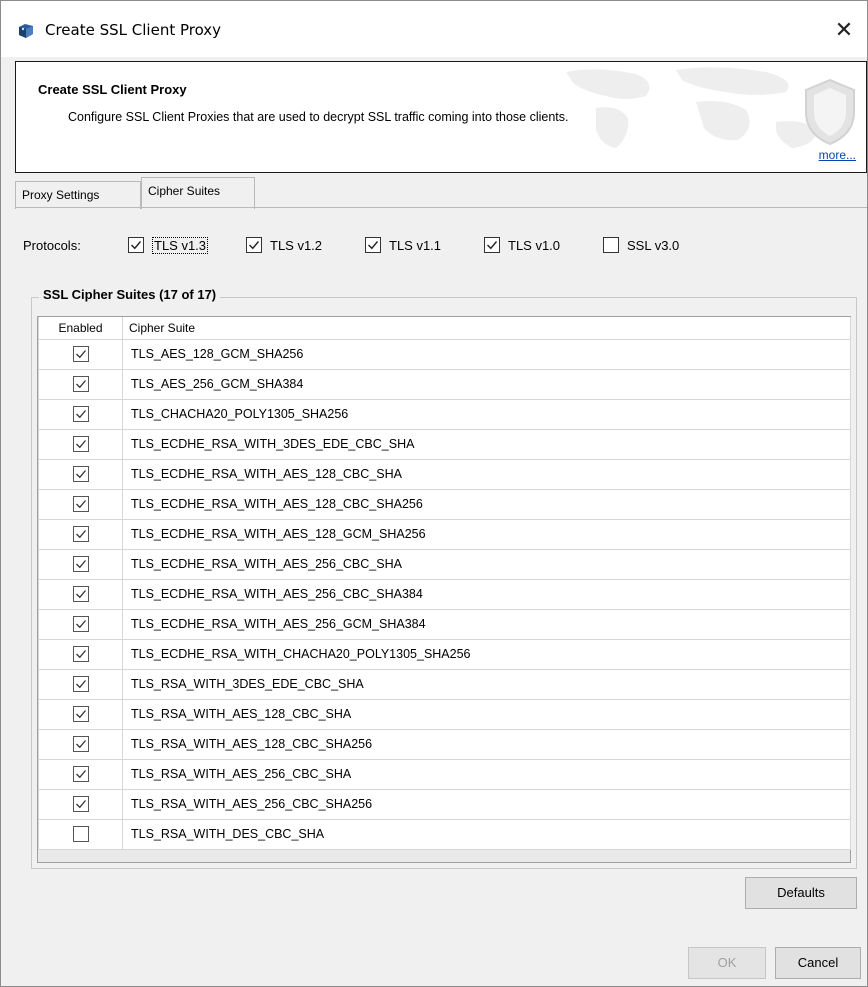  I want to click on cipher-suite-name: TLS_ECDHE_RSA_WITH_3DES_EDE_CBC_SHA, so click(486, 444).